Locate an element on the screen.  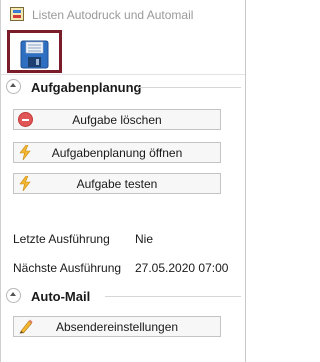
next-run-label: Nächste Ausführung is located at coordinates (67, 268).